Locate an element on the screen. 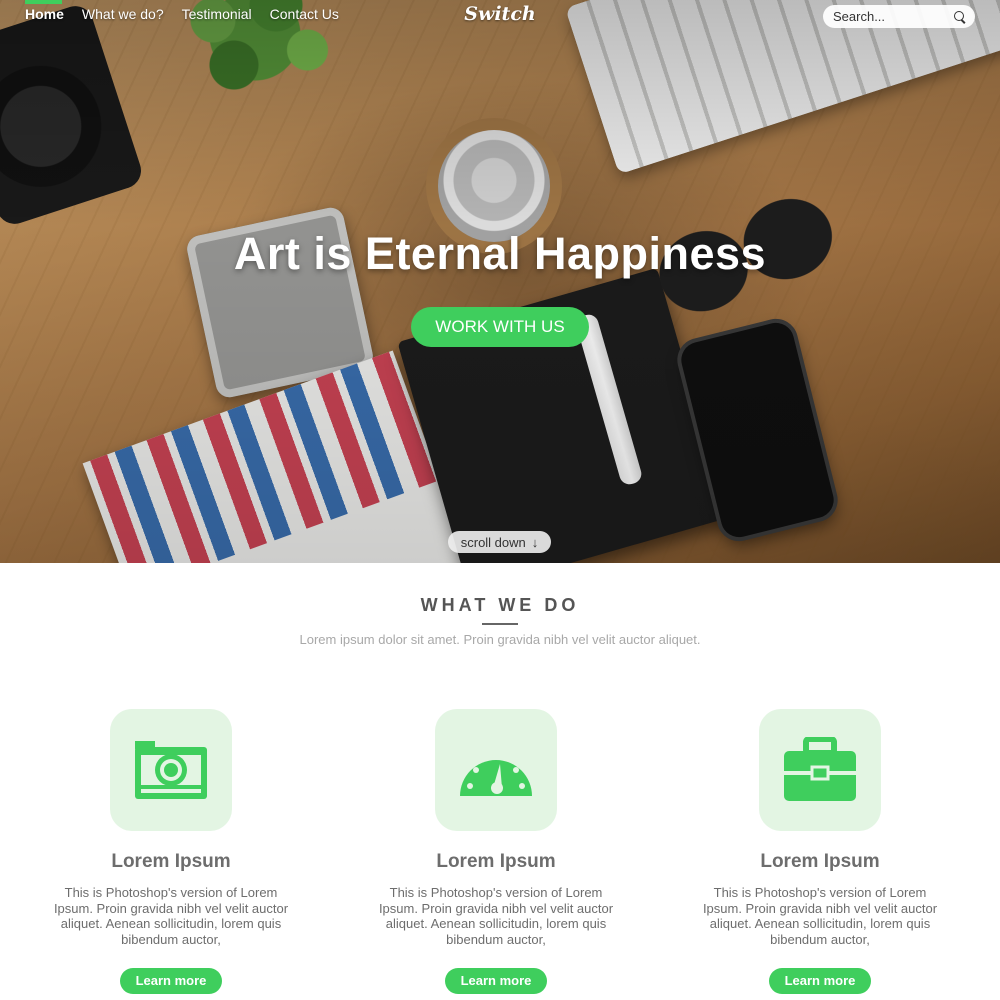  work-with-us-button: WORK WITH US is located at coordinates (500, 327).